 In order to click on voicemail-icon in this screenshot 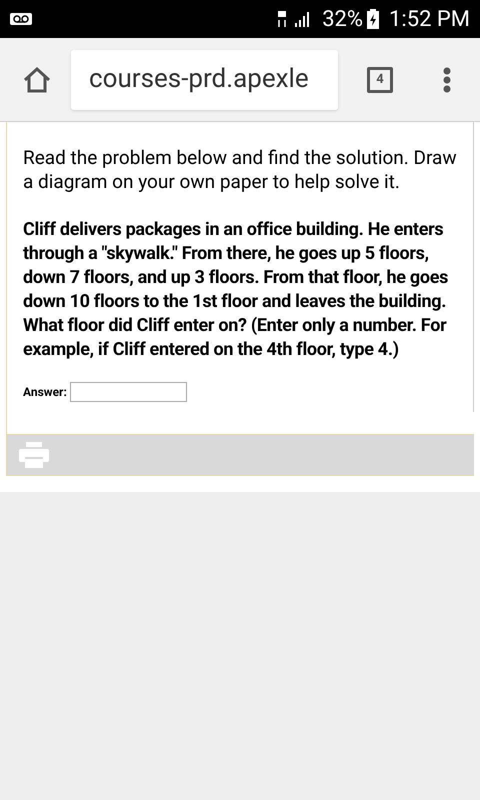, I will do `click(21, 19)`.